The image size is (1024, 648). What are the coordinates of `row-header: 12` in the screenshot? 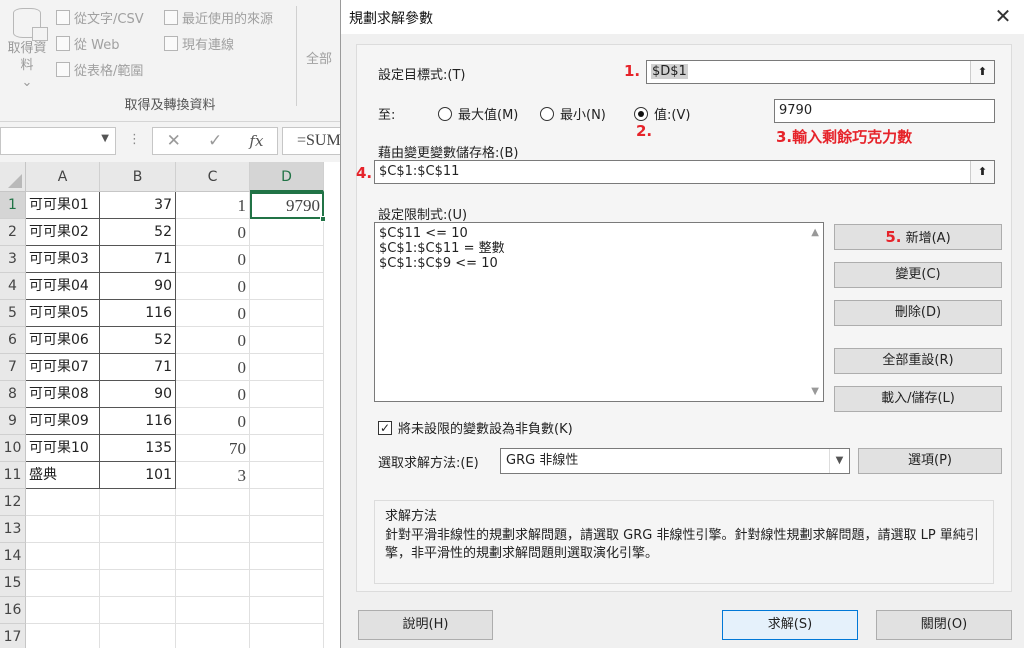 It's located at (13, 502).